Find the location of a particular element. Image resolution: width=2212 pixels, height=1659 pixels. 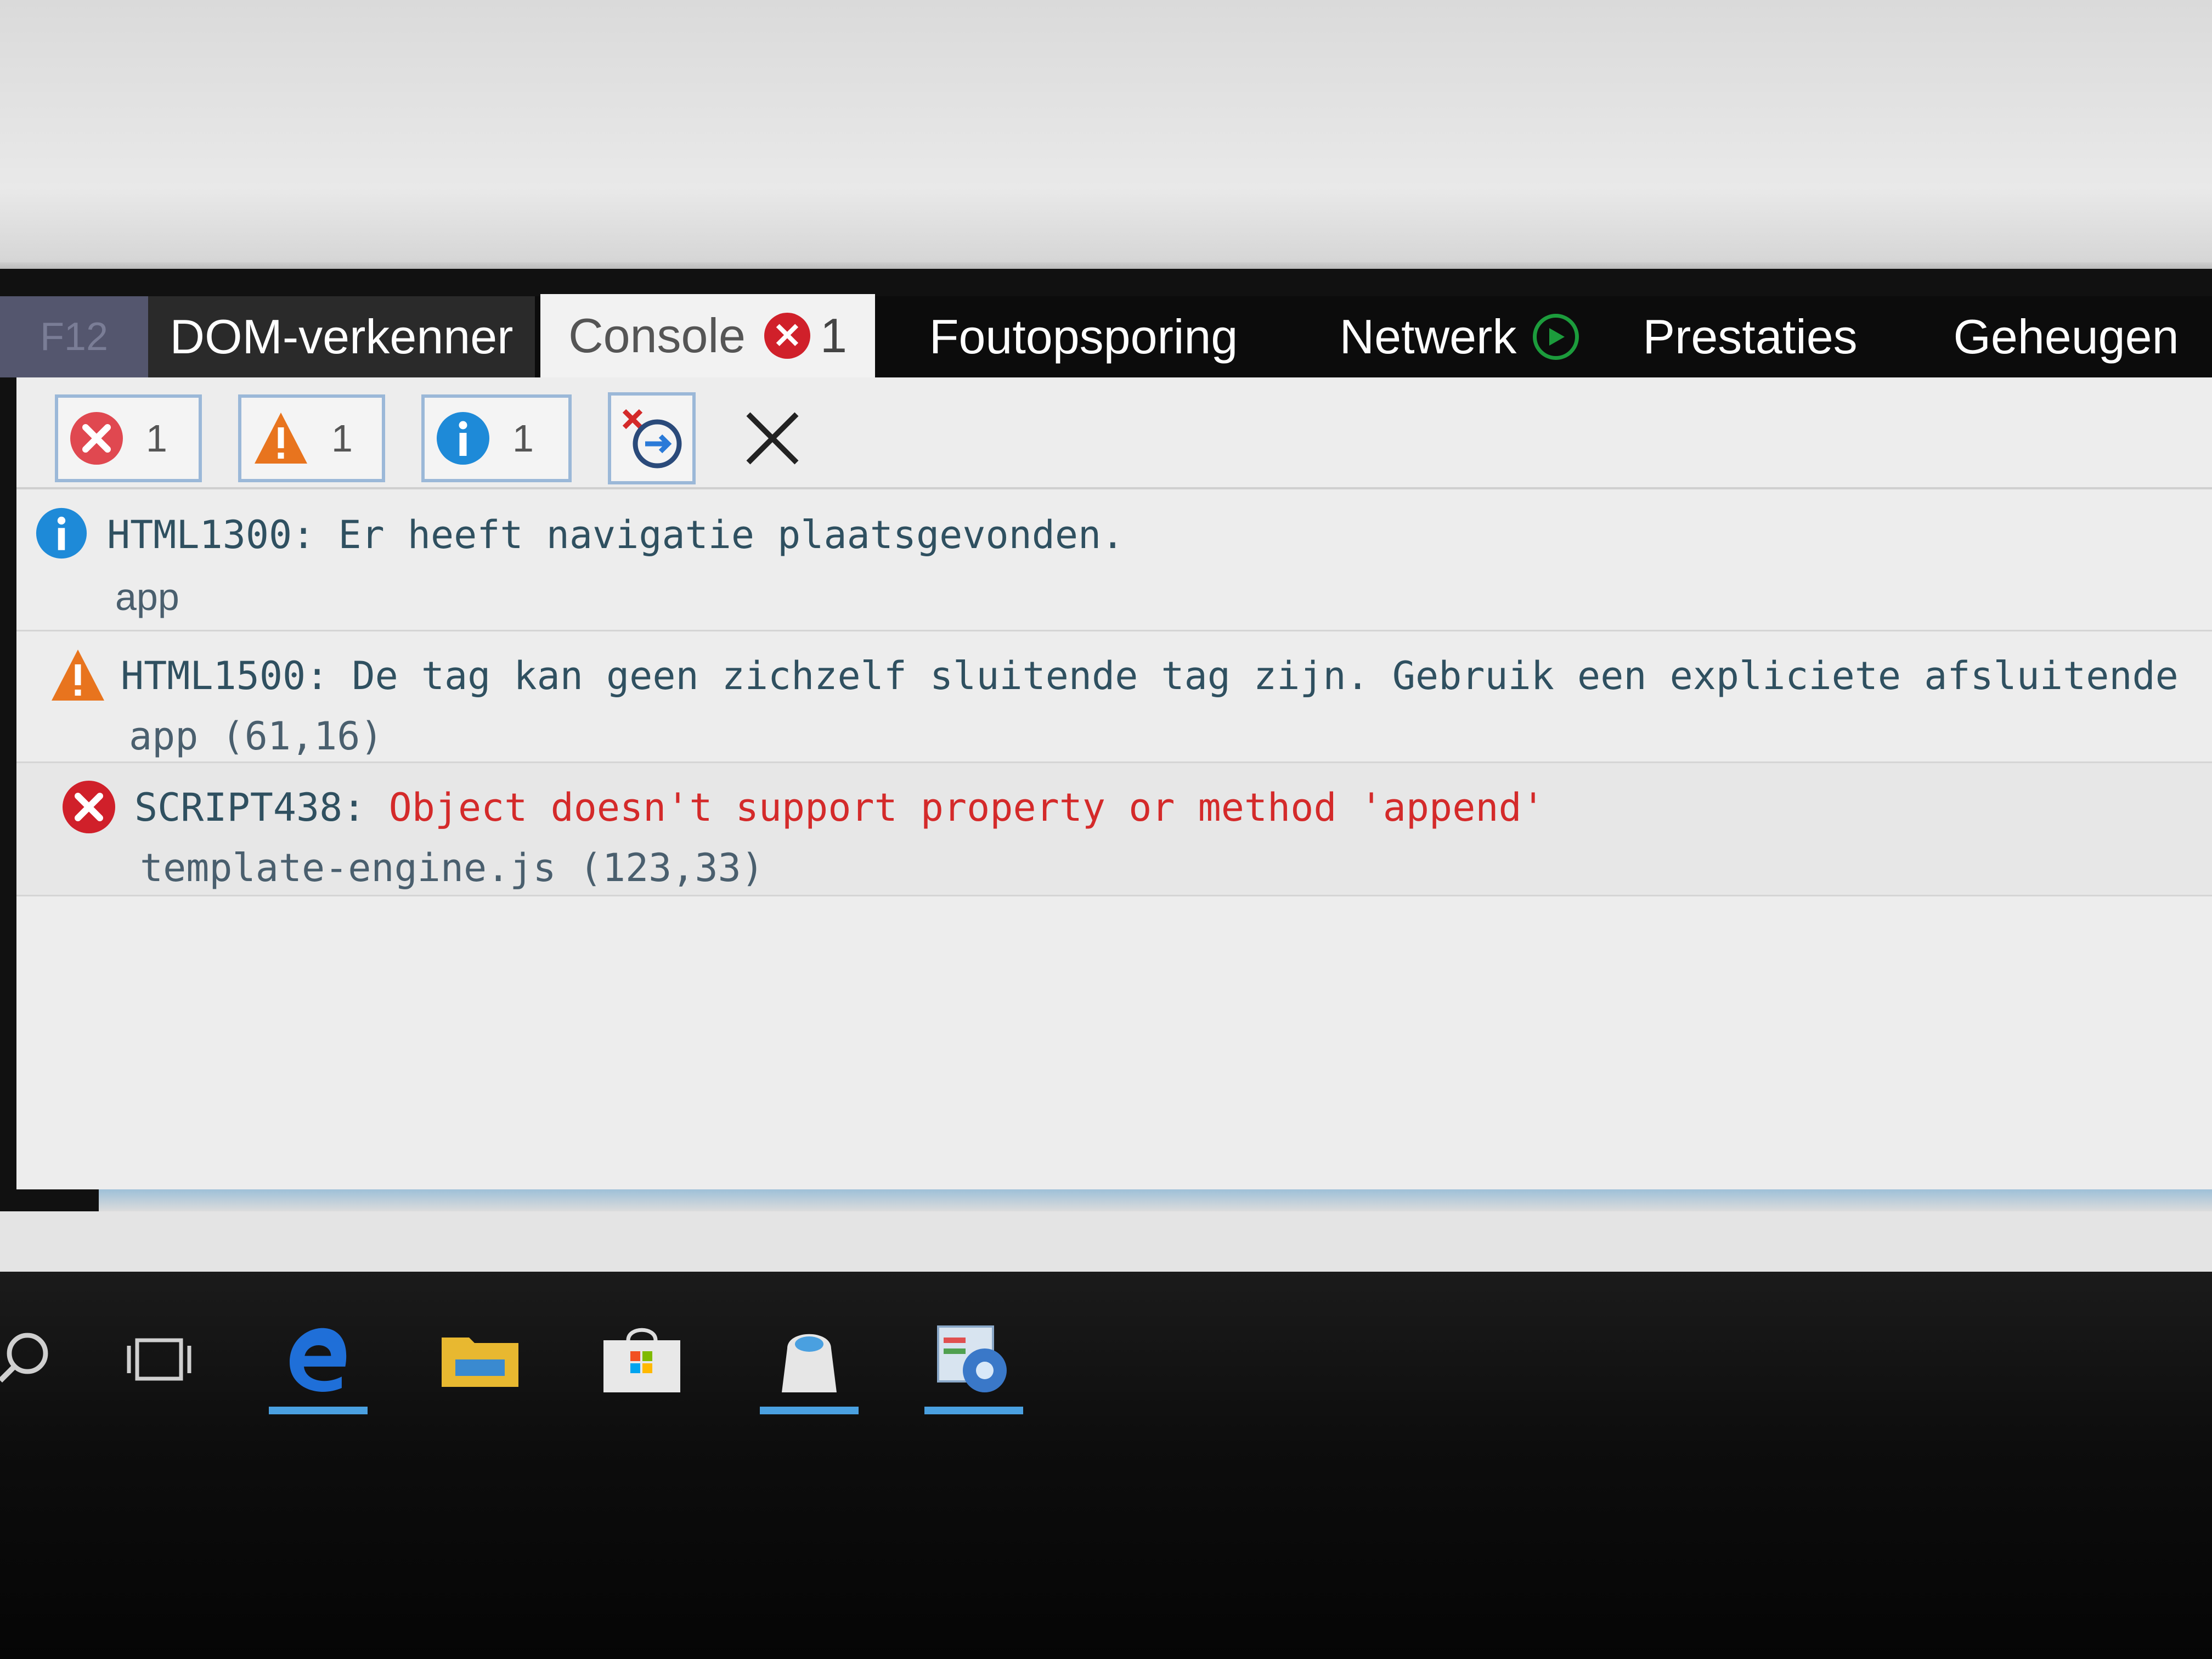

tab-performance: Prestaties is located at coordinates (1750, 337).